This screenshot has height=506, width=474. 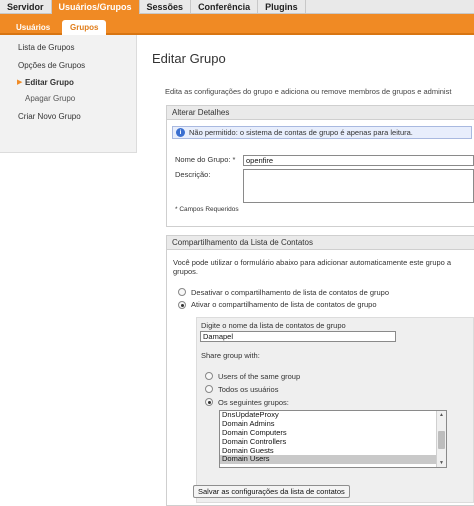 I want to click on tab-usuarios-grupos: Usuários/Grupos, so click(x=95, y=7).